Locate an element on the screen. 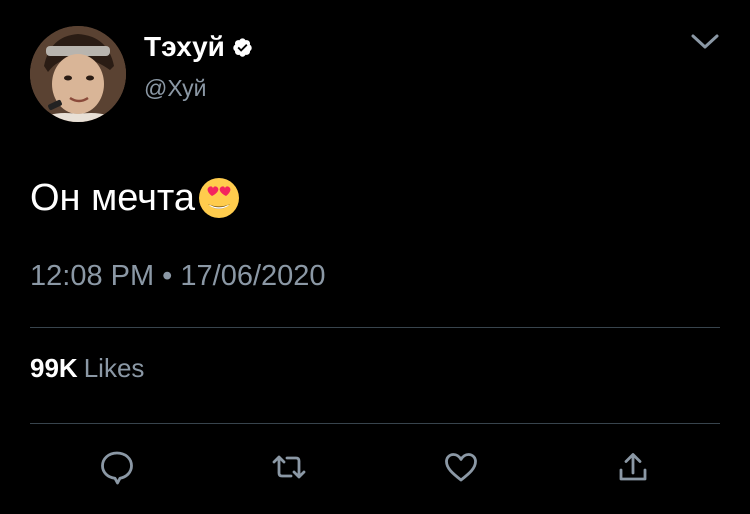  retweet-arrows-icon is located at coordinates (289, 467).